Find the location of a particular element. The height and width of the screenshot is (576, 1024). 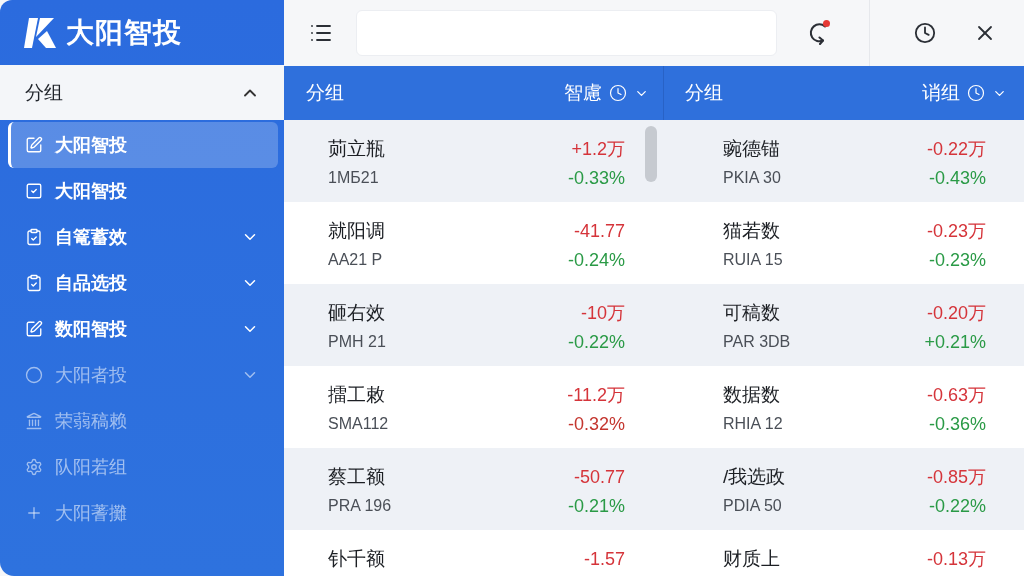

percent-change: -0.43% is located at coordinates (957, 178).